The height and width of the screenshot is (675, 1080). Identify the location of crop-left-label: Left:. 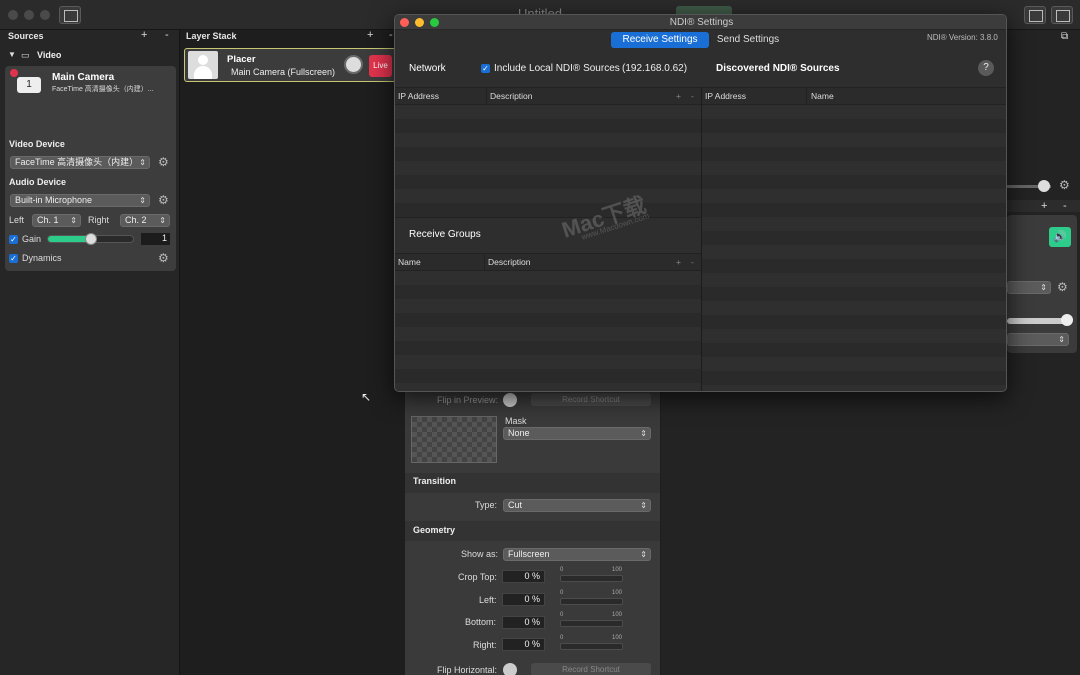
(488, 600).